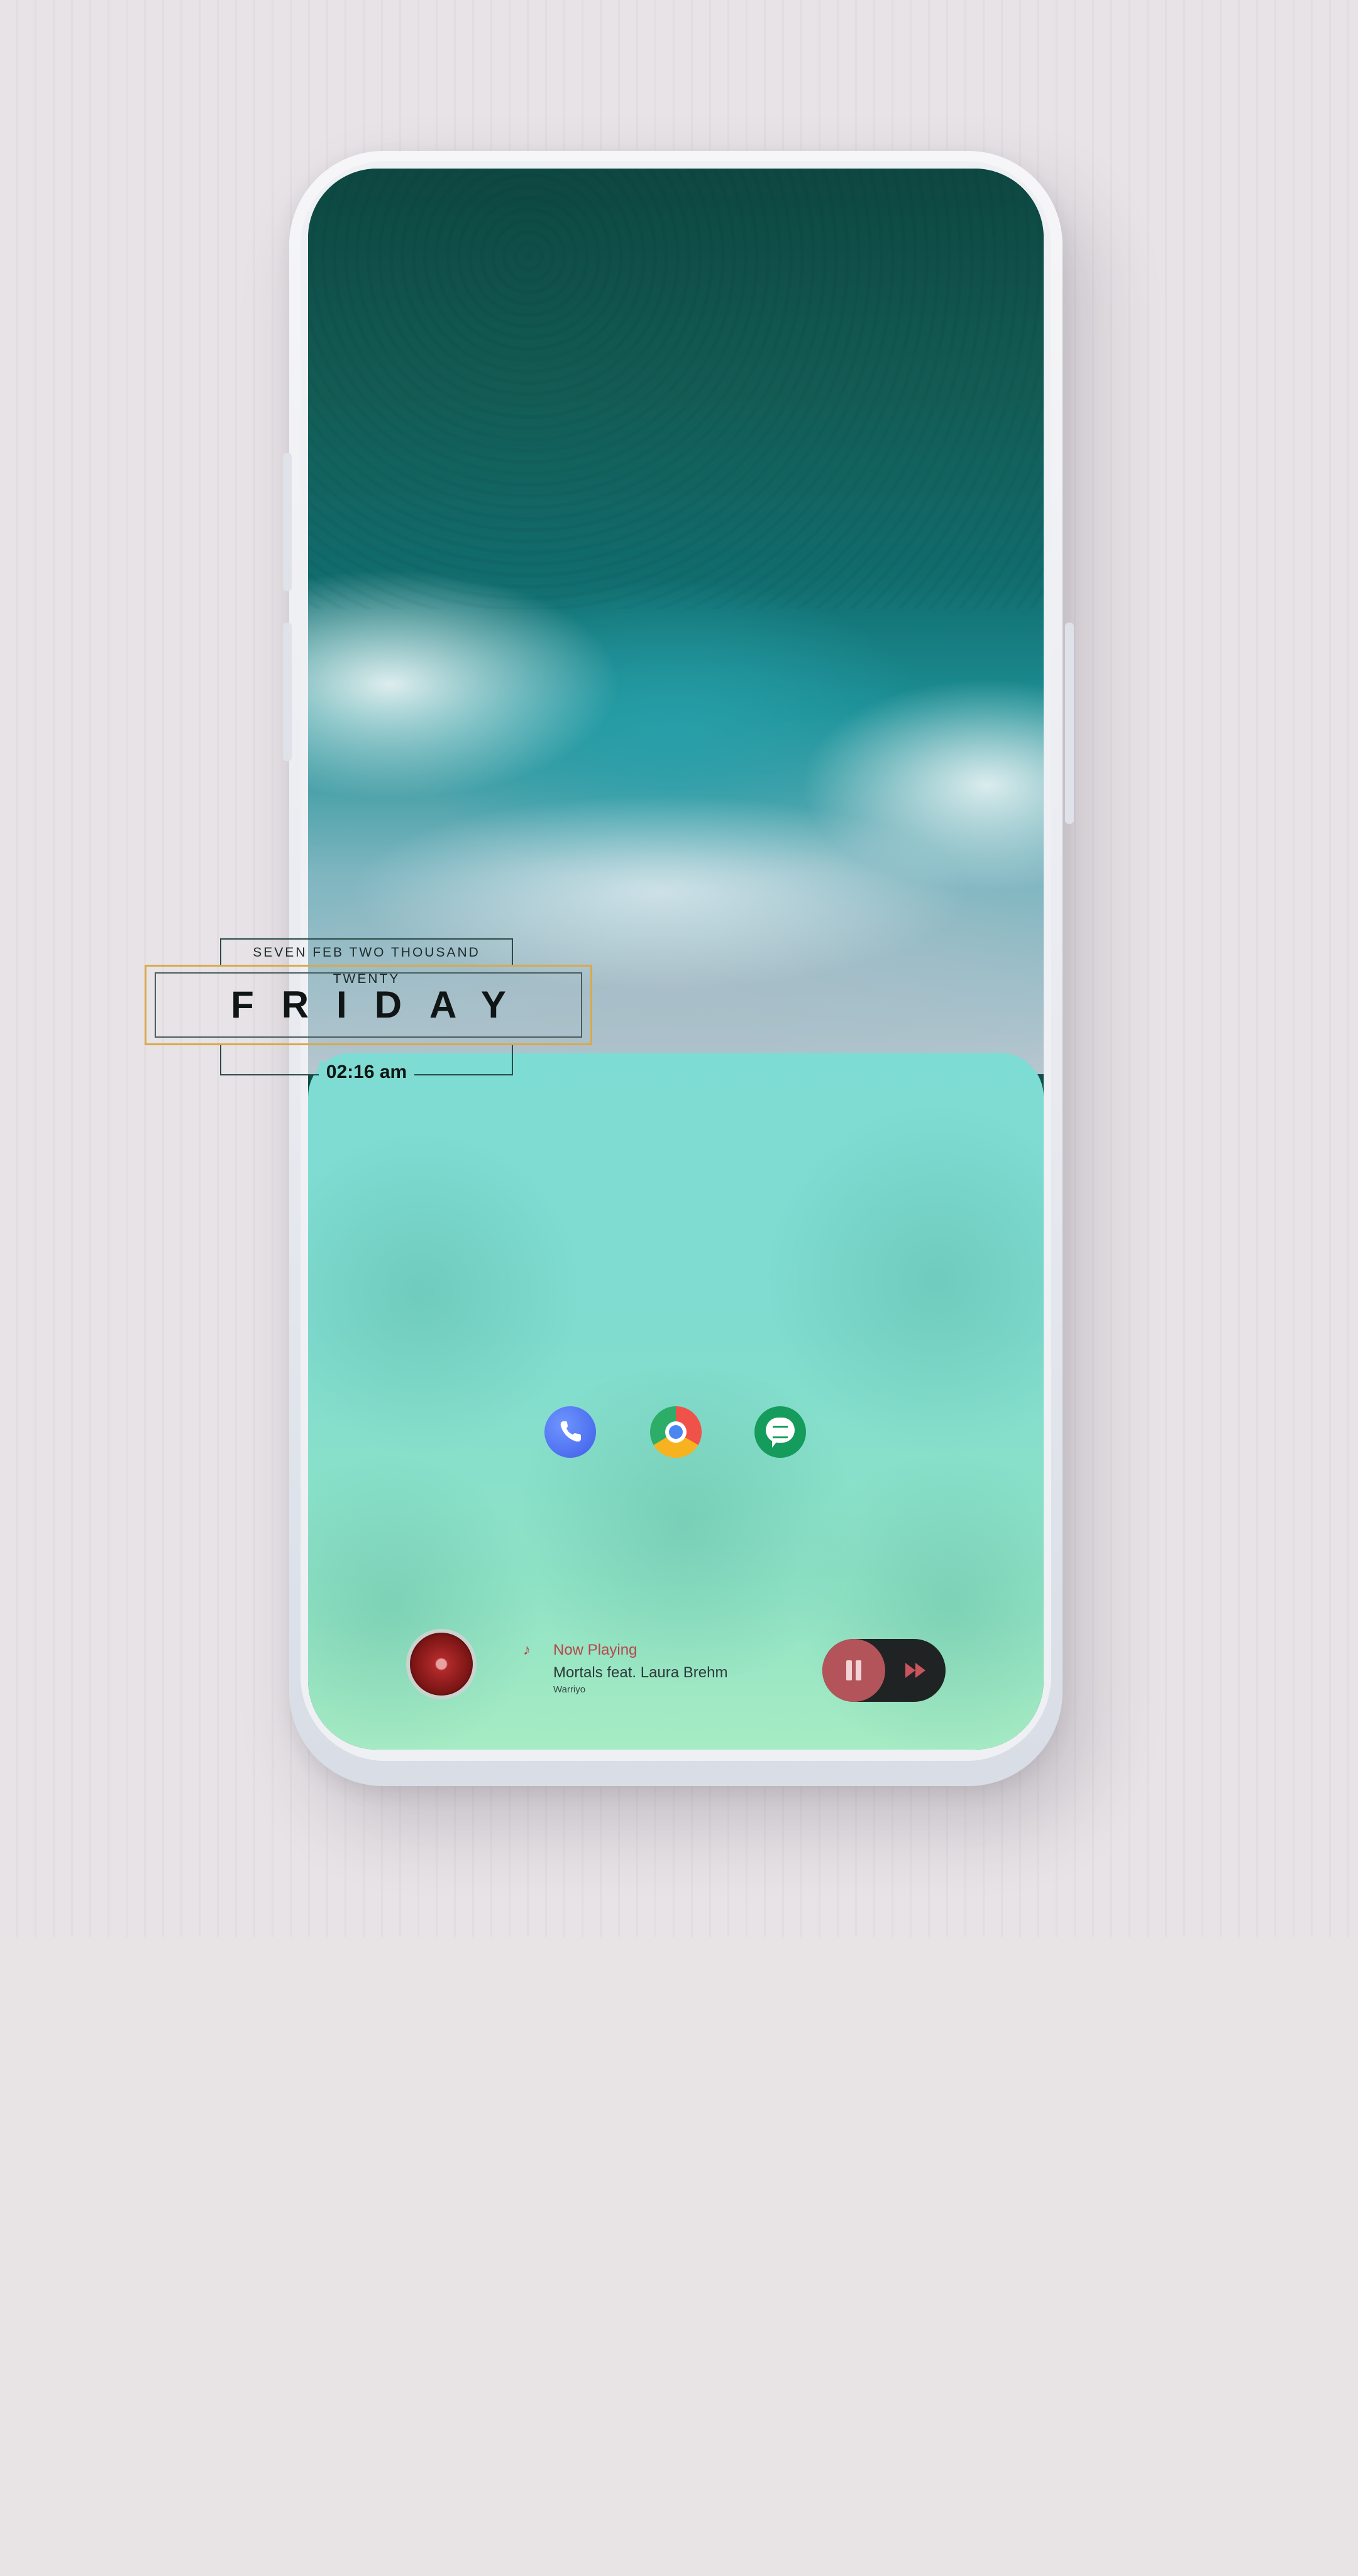  What do you see at coordinates (853, 1670) in the screenshot?
I see `pause-button` at bounding box center [853, 1670].